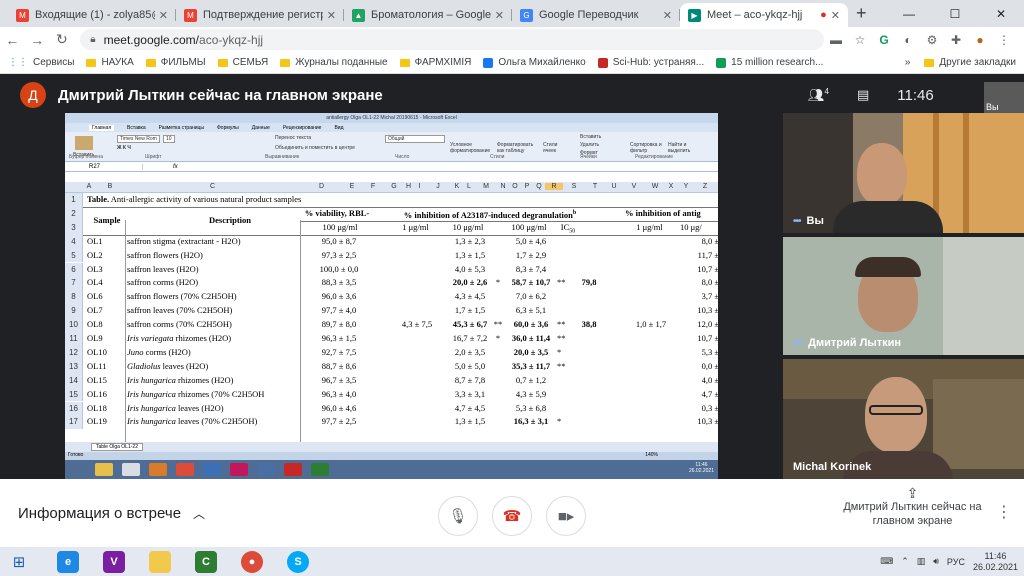 The height and width of the screenshot is (576, 1024). I want to click on taskbar-app: V, so click(114, 561).